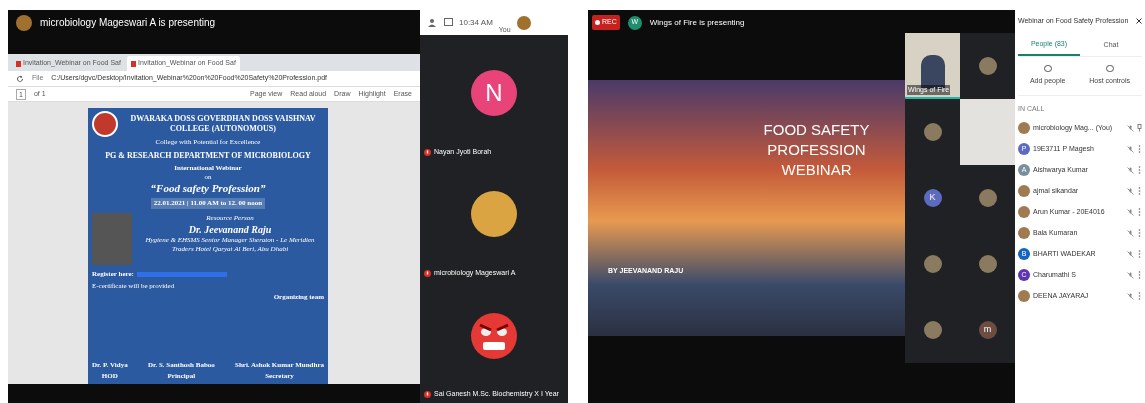 This screenshot has height=403, width=1145. I want to click on presenter-avatar, so click(24, 23).